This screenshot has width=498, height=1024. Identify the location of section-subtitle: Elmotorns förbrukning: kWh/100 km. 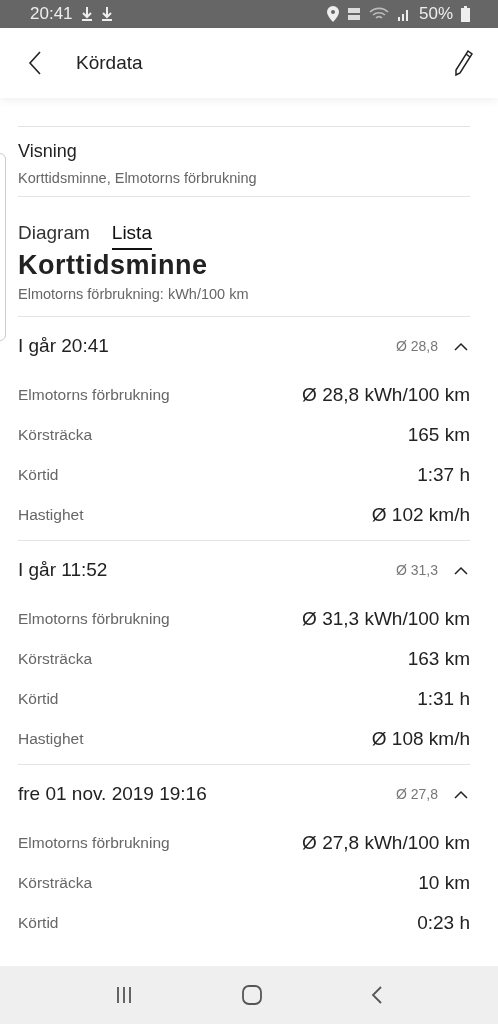
(134, 294).